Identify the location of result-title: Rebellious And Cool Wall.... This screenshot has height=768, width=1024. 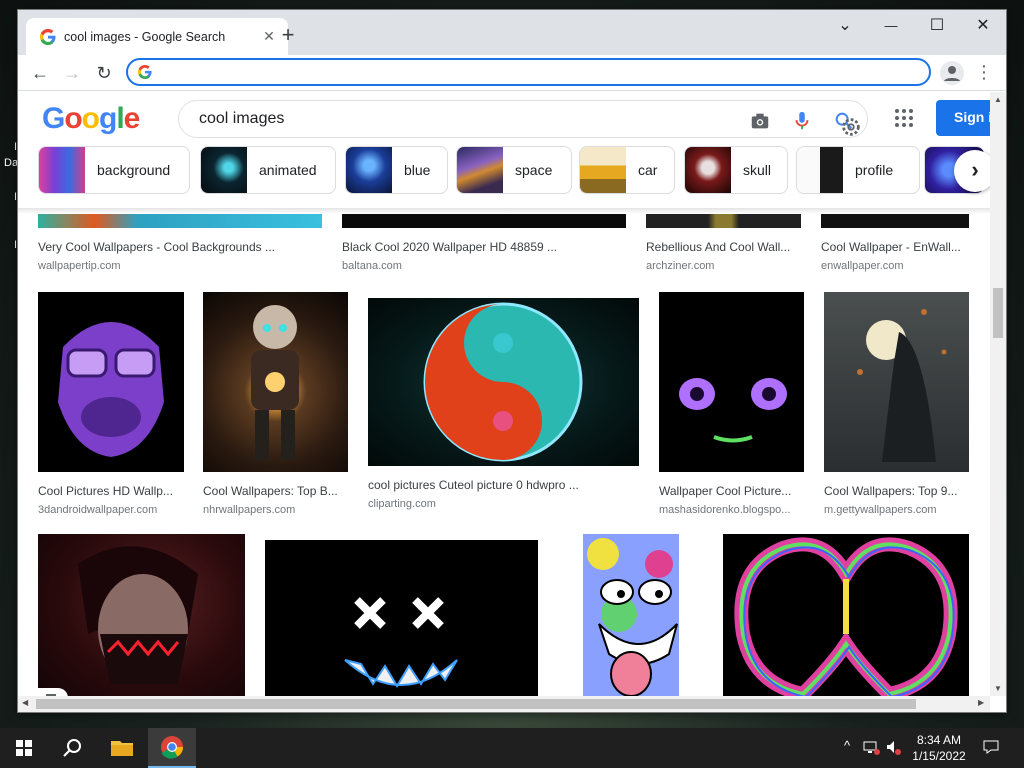
(723, 247).